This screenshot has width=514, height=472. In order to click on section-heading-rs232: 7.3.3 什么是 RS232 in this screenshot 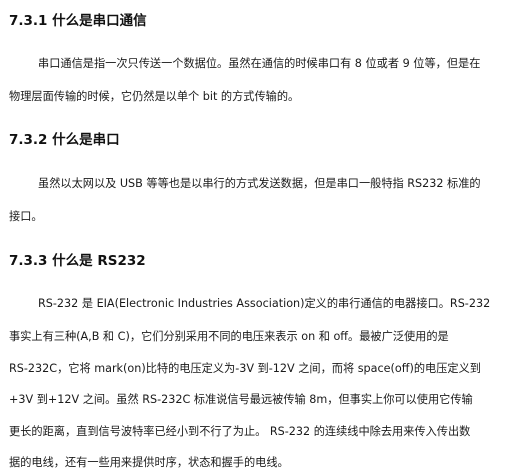, I will do `click(77, 261)`.